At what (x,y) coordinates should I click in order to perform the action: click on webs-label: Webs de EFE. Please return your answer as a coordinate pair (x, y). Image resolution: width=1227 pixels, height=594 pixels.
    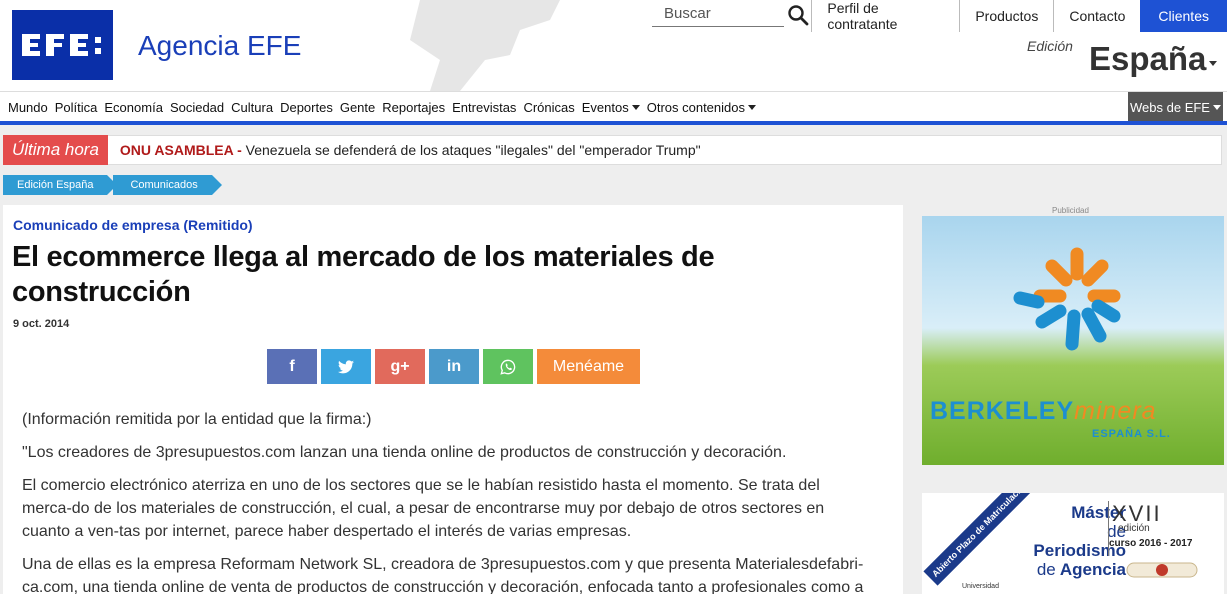
    Looking at the image, I should click on (1170, 107).